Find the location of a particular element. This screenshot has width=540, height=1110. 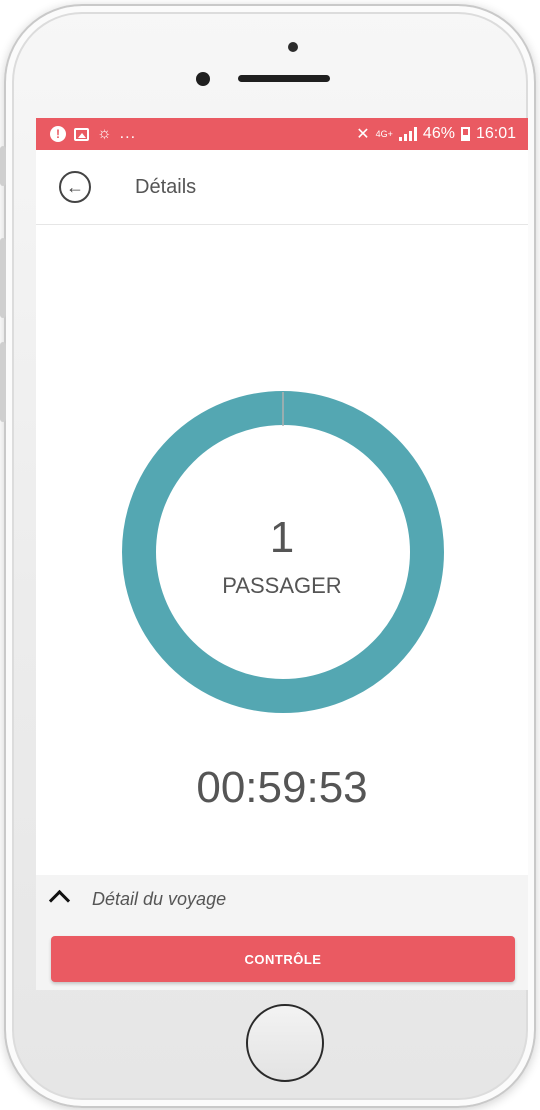

phone-volume-up is located at coordinates (3, 278).